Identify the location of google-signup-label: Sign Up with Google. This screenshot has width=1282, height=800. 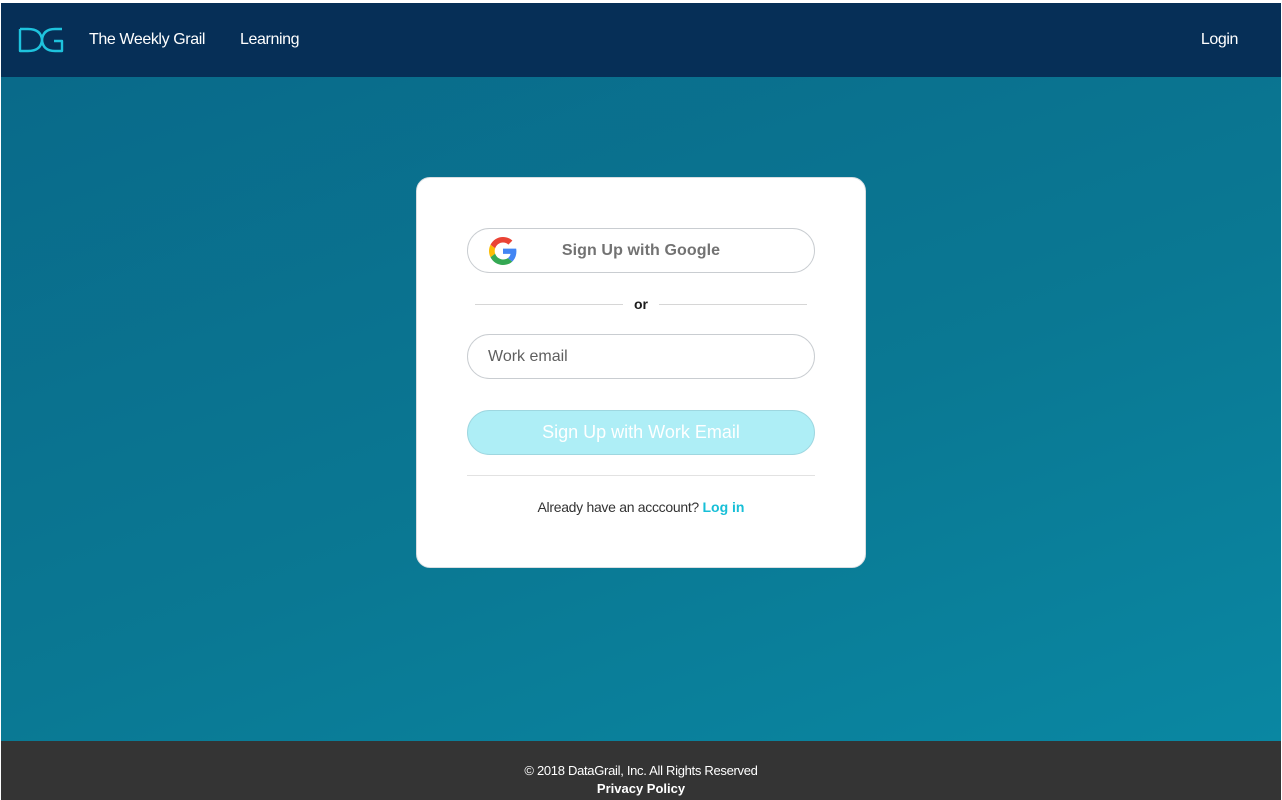
(641, 250).